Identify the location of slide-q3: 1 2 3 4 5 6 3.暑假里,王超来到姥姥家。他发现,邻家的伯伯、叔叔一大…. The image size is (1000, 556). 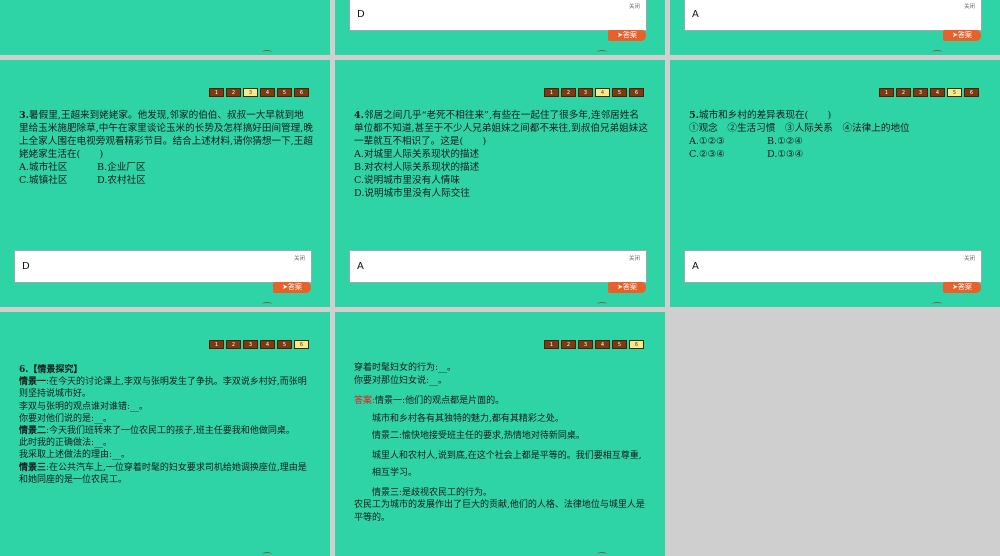
(165, 183).